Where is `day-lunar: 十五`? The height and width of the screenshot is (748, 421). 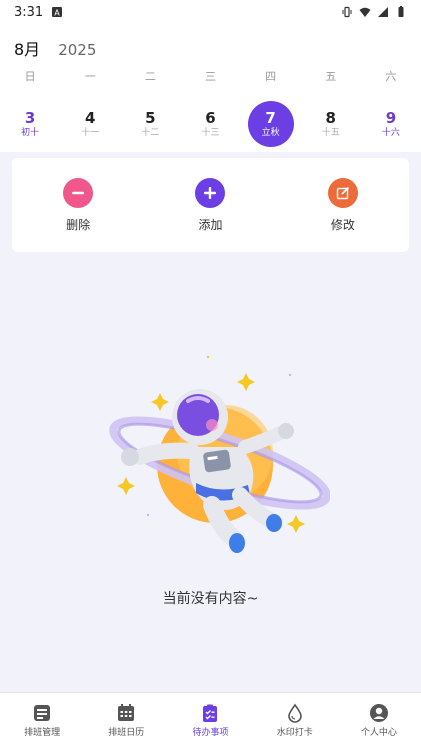
day-lunar: 十五 is located at coordinates (330, 133).